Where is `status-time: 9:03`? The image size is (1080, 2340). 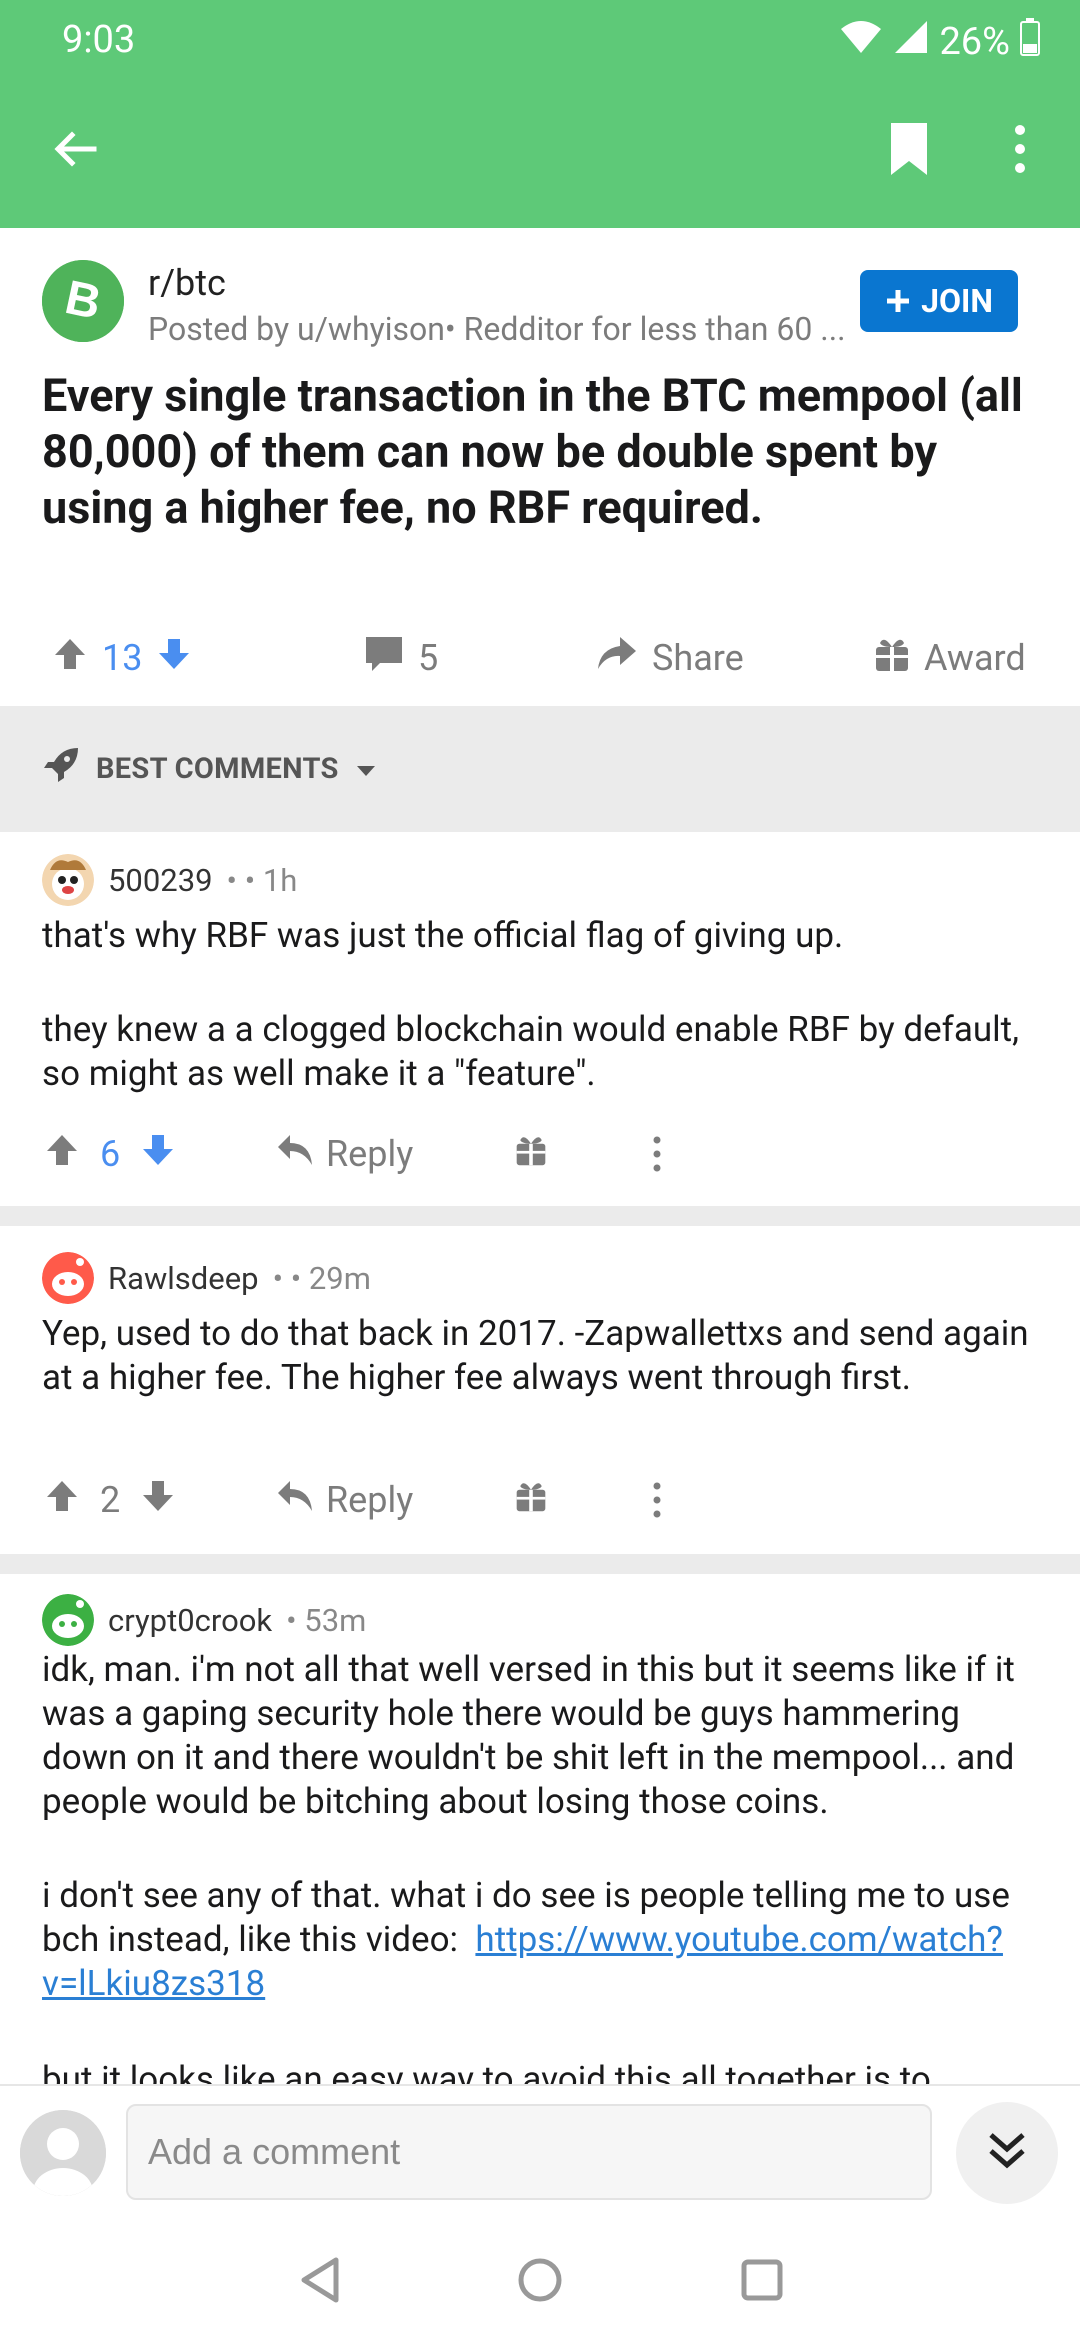
status-time: 9:03 is located at coordinates (99, 40).